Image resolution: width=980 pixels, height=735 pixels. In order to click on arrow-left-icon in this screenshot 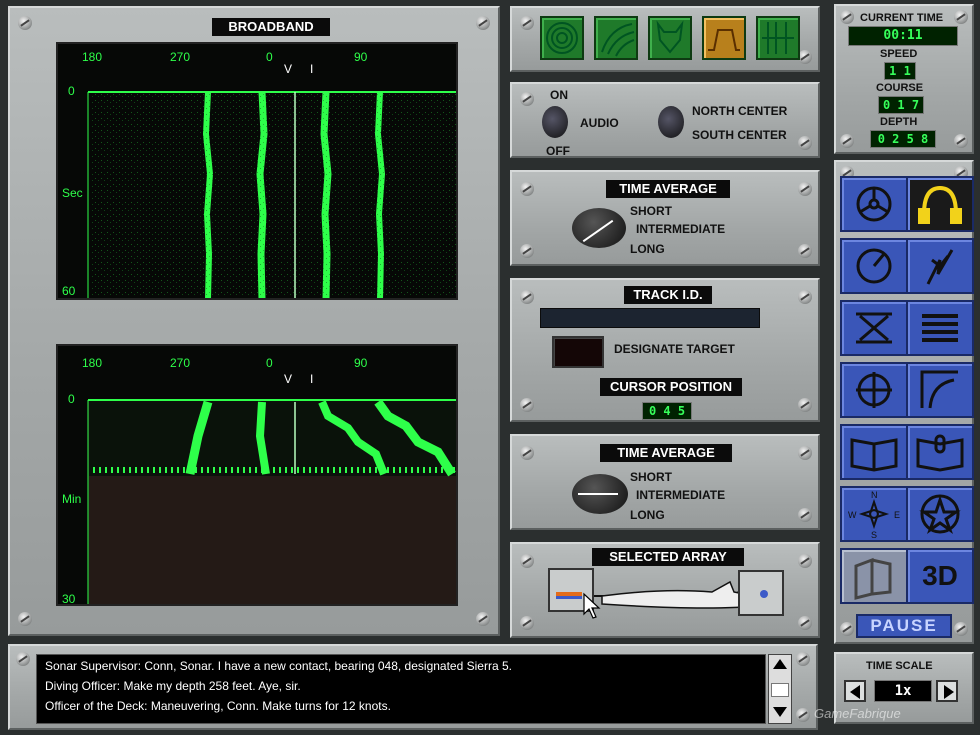, I will do `click(855, 692)`.